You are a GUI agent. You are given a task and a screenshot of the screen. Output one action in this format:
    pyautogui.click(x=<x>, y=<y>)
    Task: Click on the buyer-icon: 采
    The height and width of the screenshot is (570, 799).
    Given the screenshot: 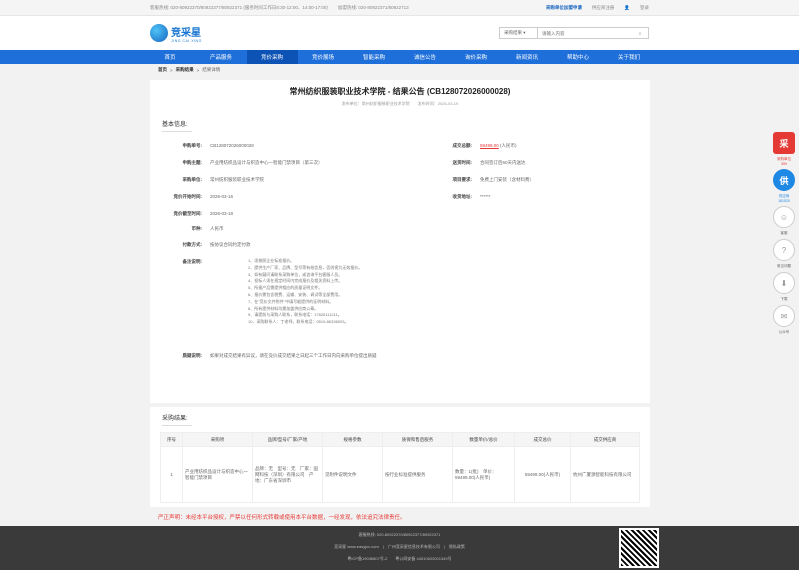 What is the action you would take?
    pyautogui.click(x=784, y=143)
    